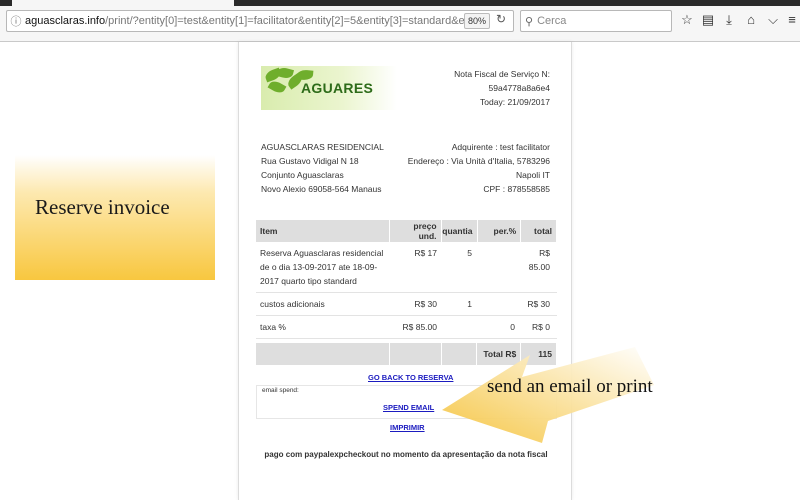  I want to click on search-placeholder: Cerca, so click(552, 21).